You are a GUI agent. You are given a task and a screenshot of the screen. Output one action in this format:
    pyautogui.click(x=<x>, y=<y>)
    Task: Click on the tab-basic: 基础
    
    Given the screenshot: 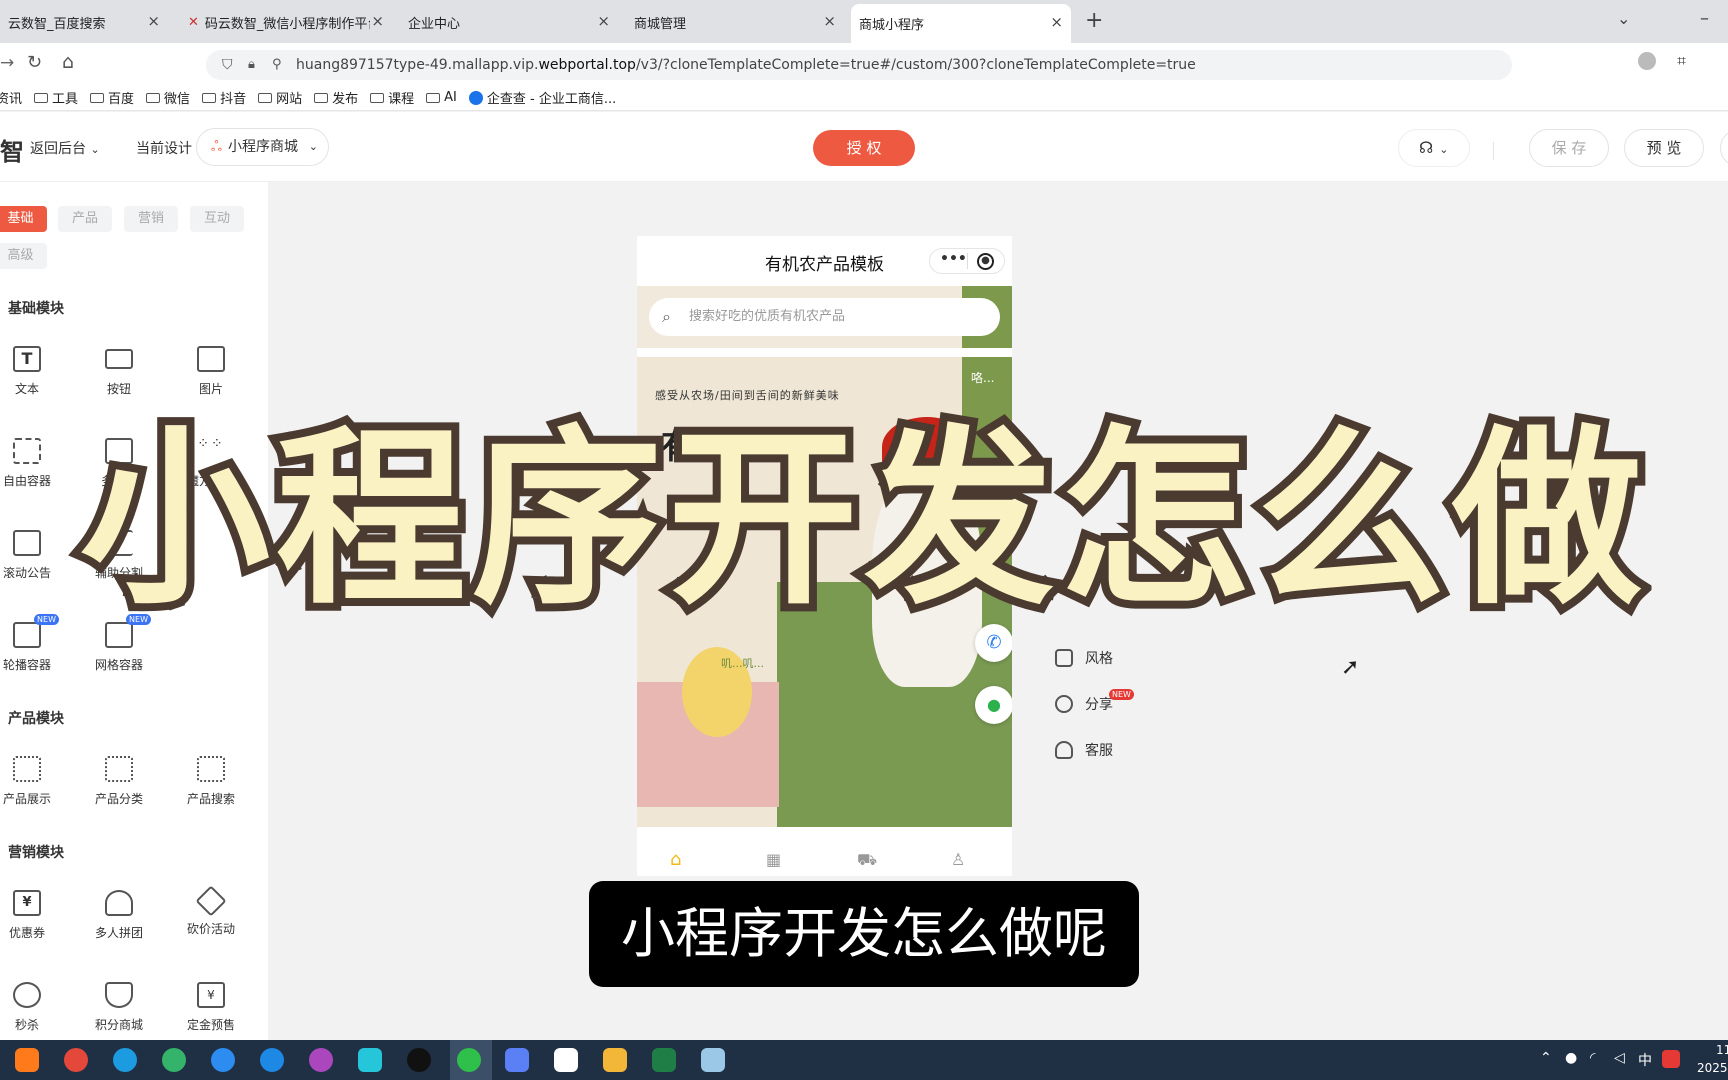 What is the action you would take?
    pyautogui.click(x=23, y=219)
    